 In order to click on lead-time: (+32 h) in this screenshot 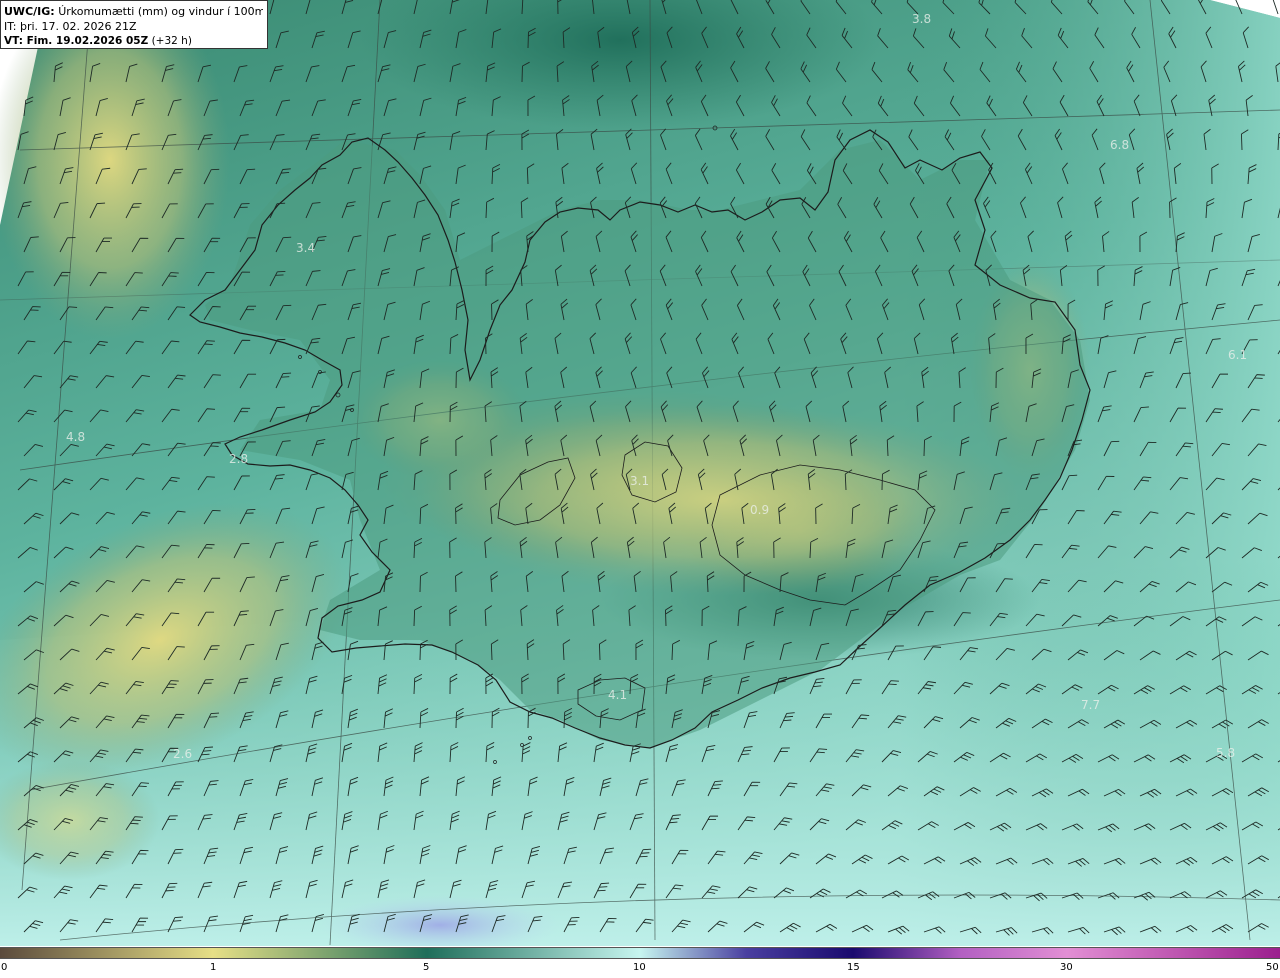, I will do `click(171, 41)`.